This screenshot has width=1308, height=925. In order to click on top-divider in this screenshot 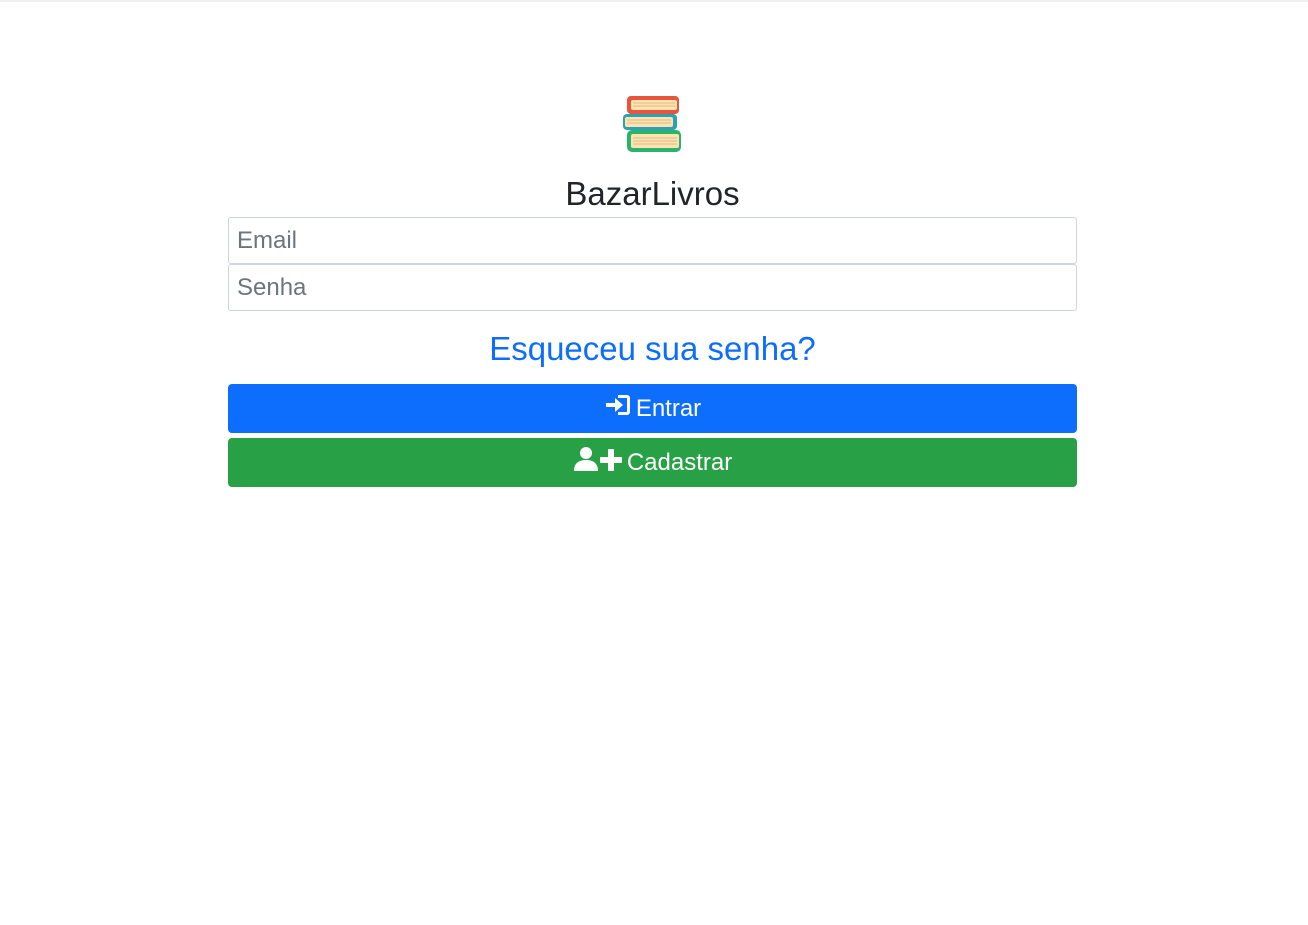, I will do `click(654, 1)`.